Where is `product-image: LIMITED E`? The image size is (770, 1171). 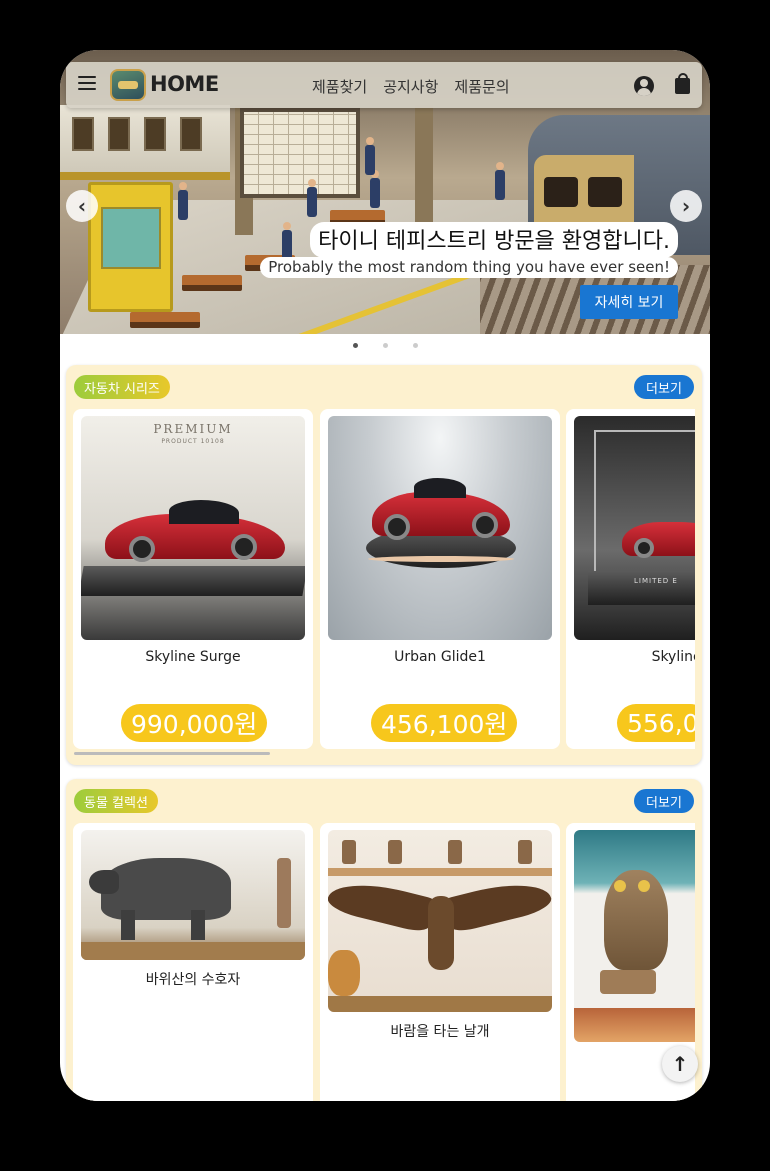
product-image: LIMITED E is located at coordinates (634, 528).